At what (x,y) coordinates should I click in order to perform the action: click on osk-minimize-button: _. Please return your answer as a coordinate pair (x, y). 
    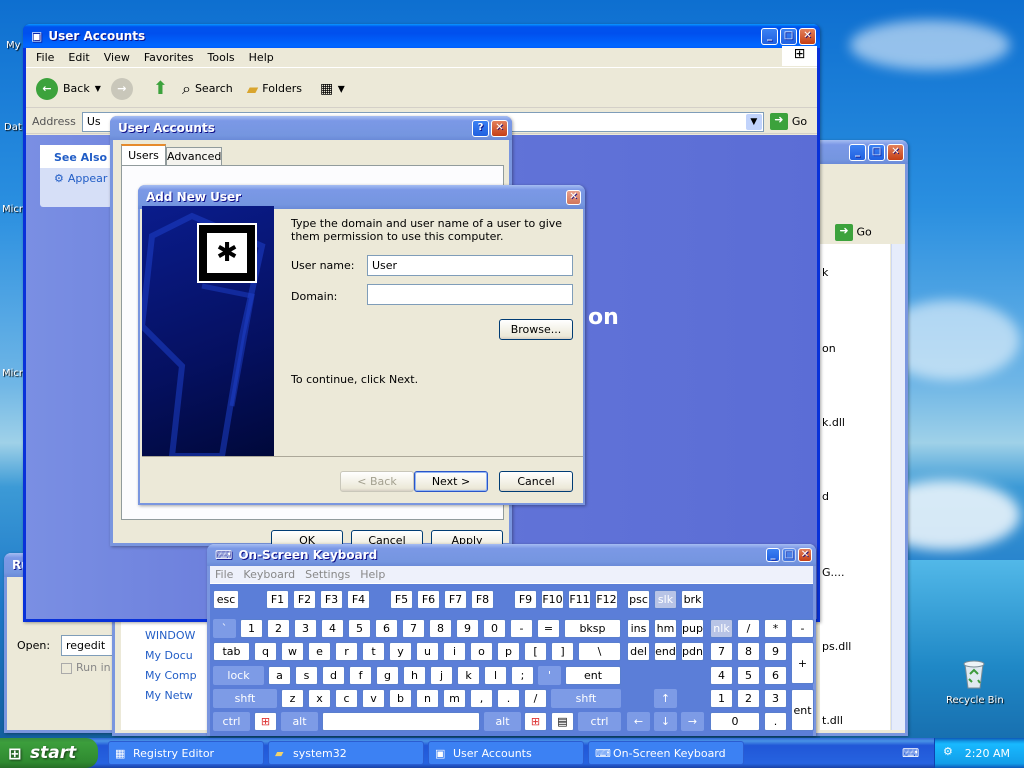
    Looking at the image, I should click on (773, 555).